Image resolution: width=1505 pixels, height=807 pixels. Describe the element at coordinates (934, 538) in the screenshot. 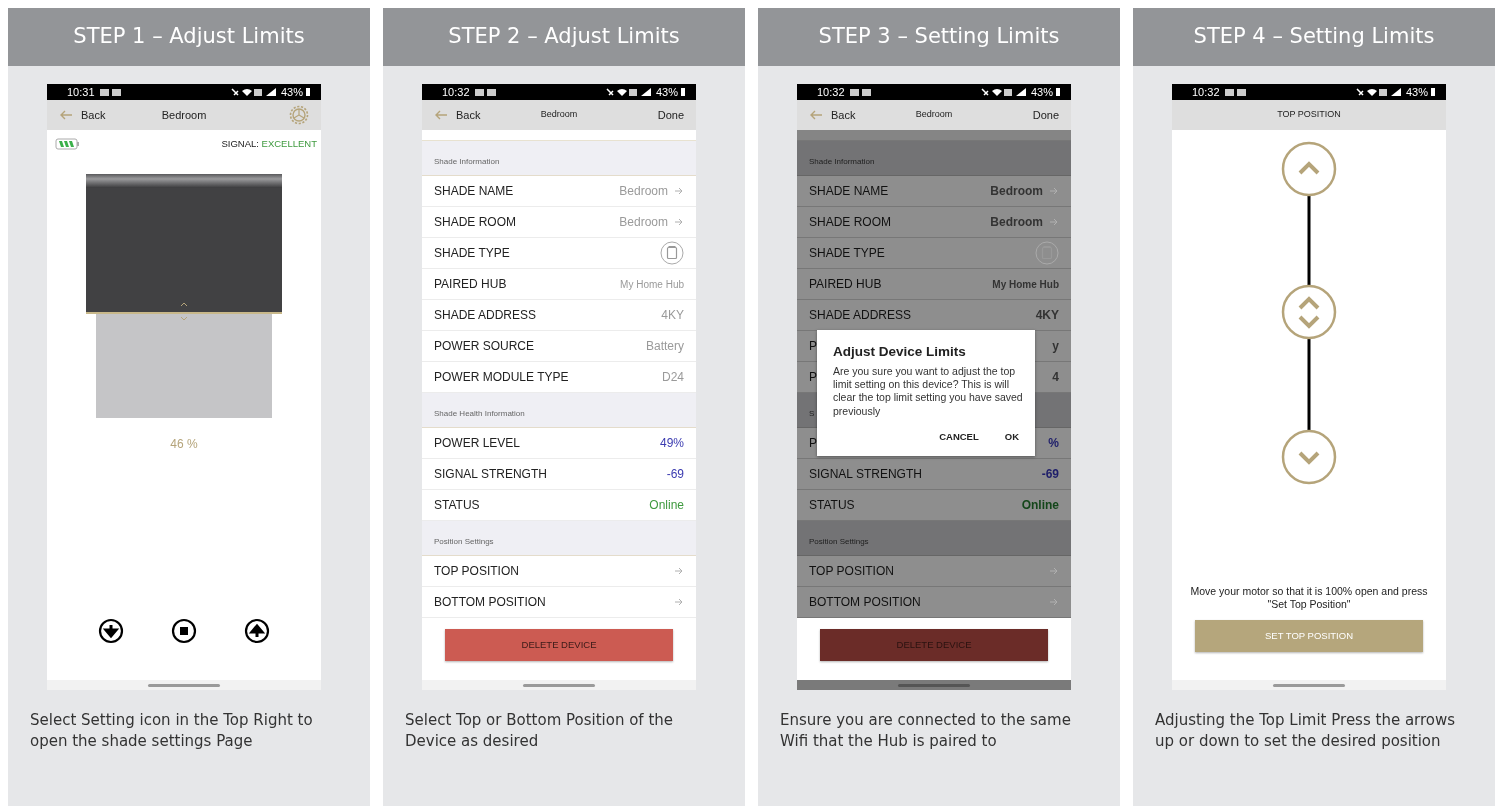

I see `section-header: Position Settings` at that location.